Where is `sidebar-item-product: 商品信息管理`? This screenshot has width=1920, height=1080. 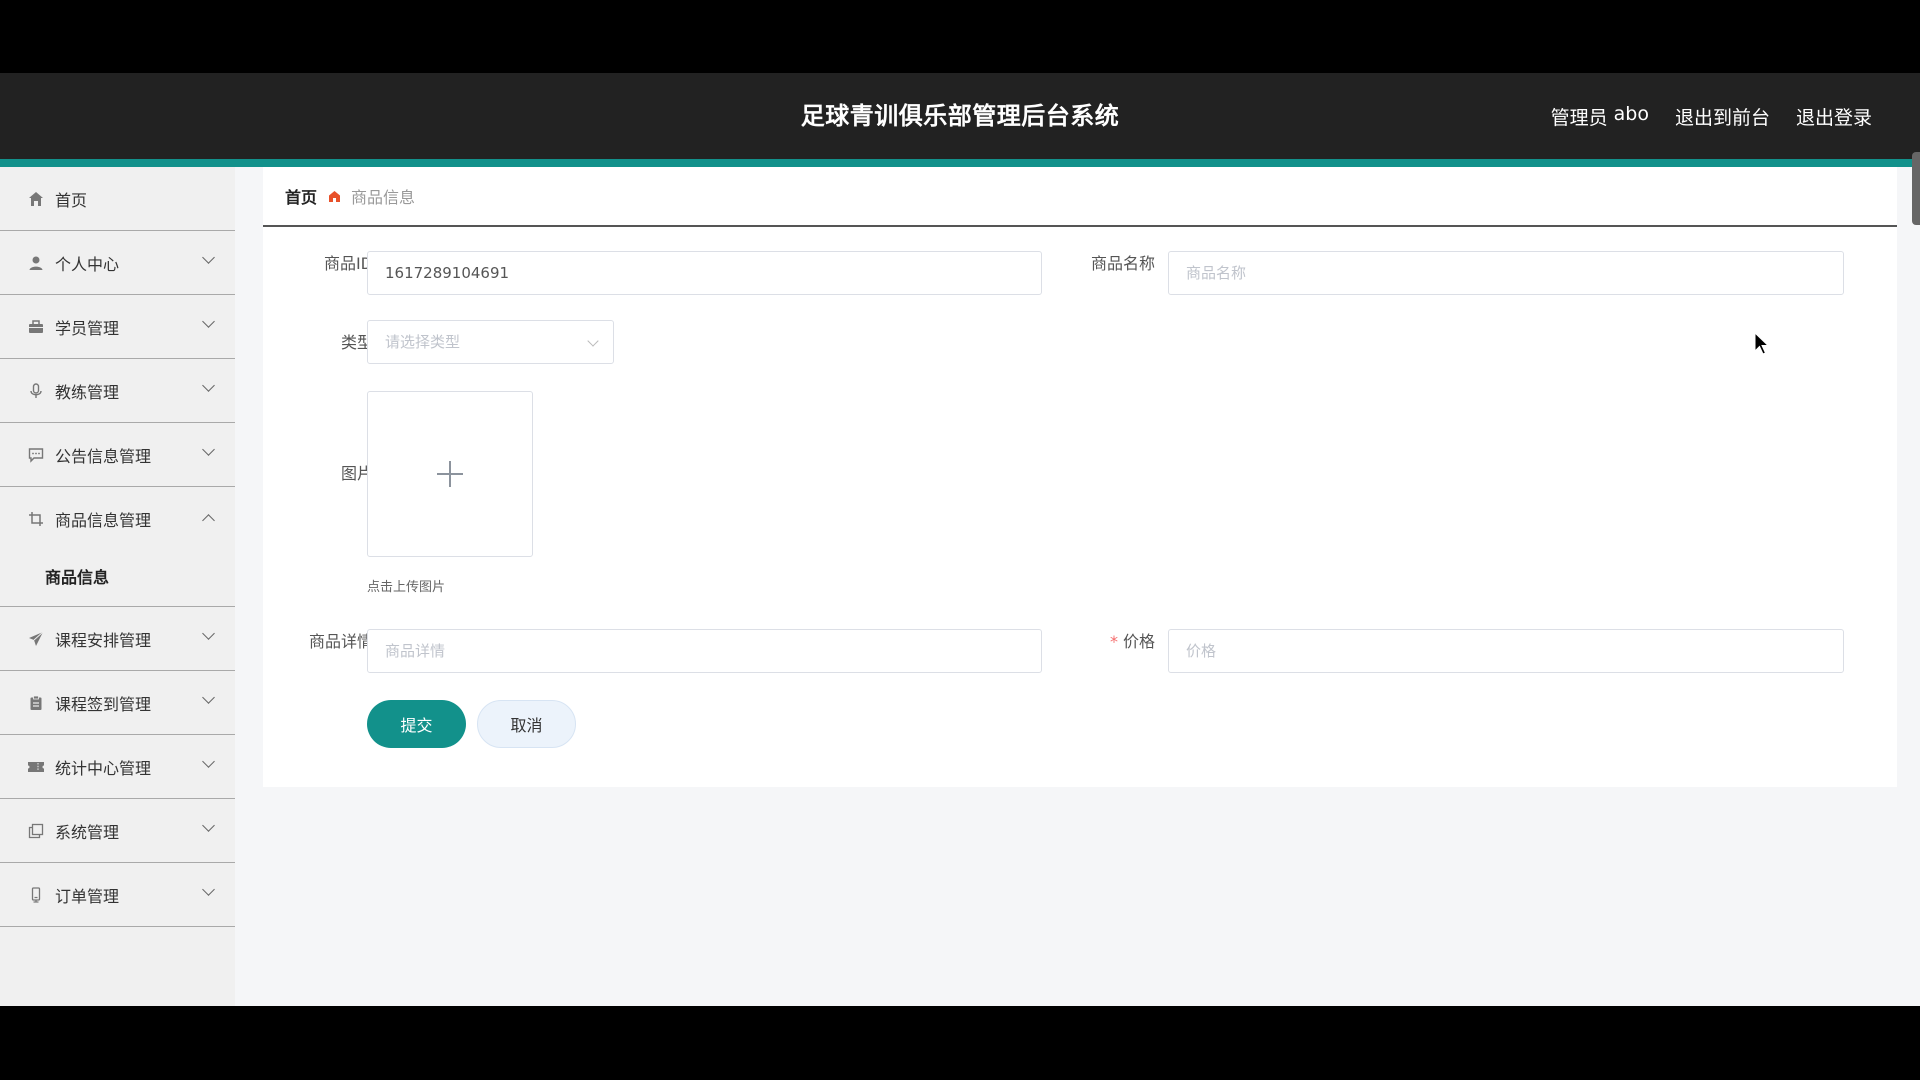
sidebar-item-product: 商品信息管理 is located at coordinates (117, 518).